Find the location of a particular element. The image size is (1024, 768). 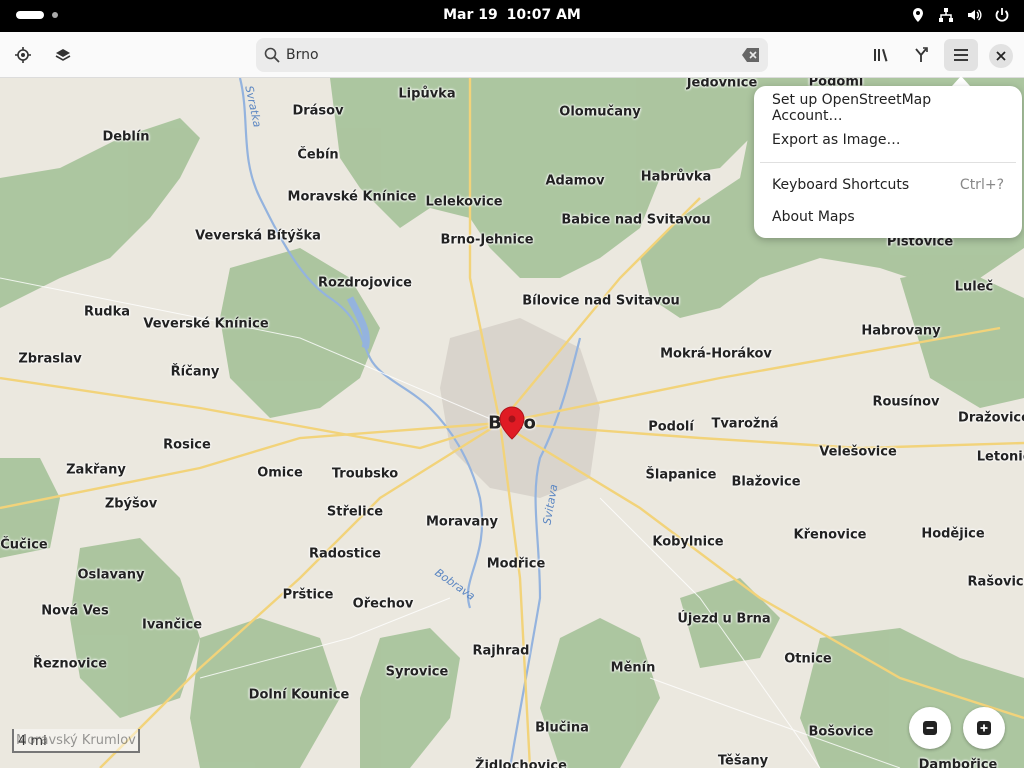

main-menu-button is located at coordinates (961, 55).